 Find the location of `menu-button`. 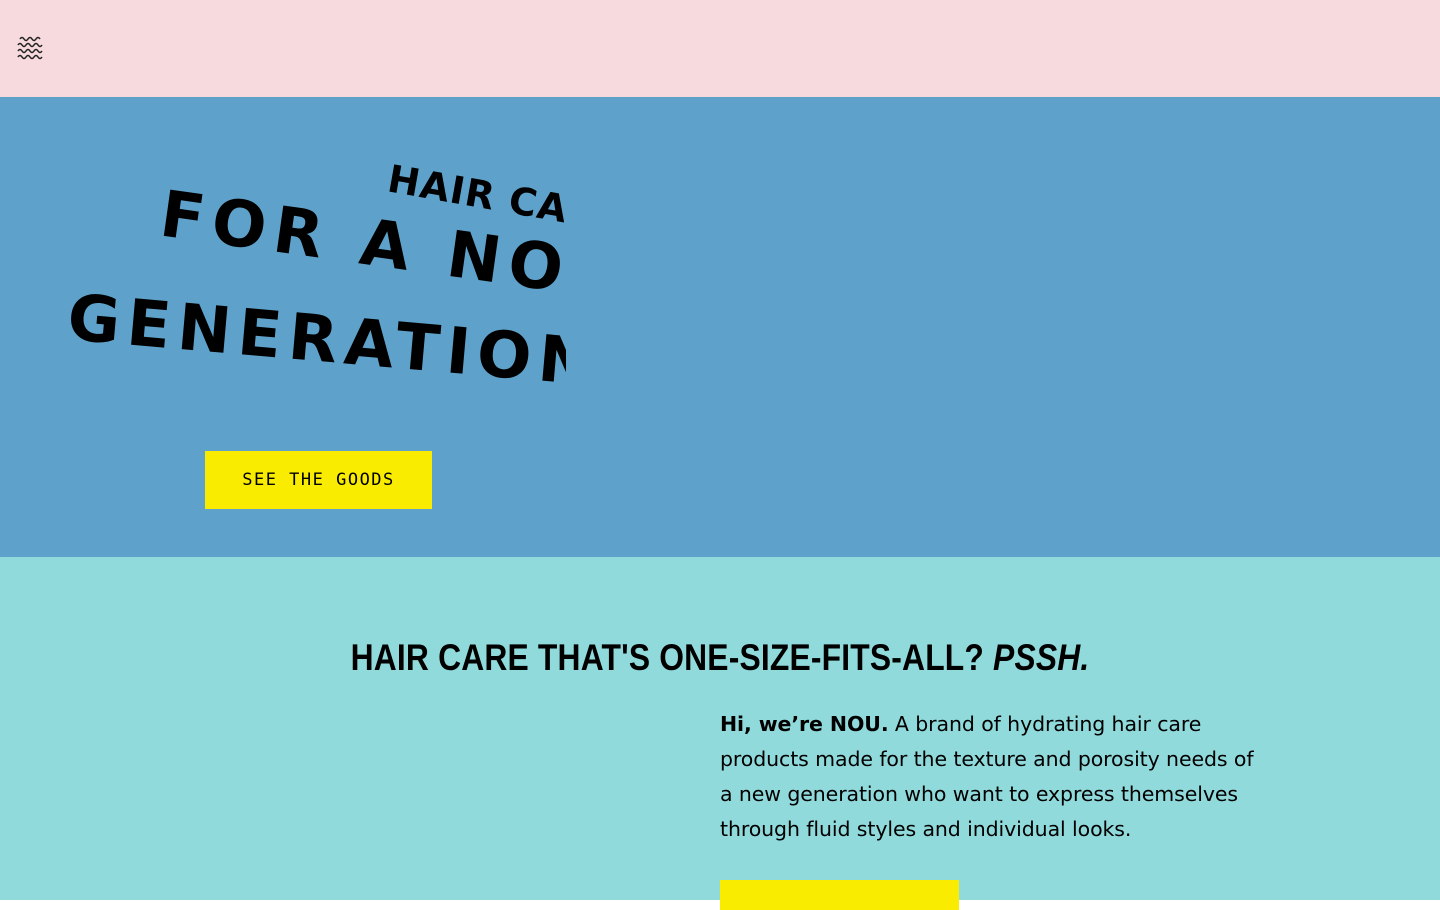

menu-button is located at coordinates (31, 48).